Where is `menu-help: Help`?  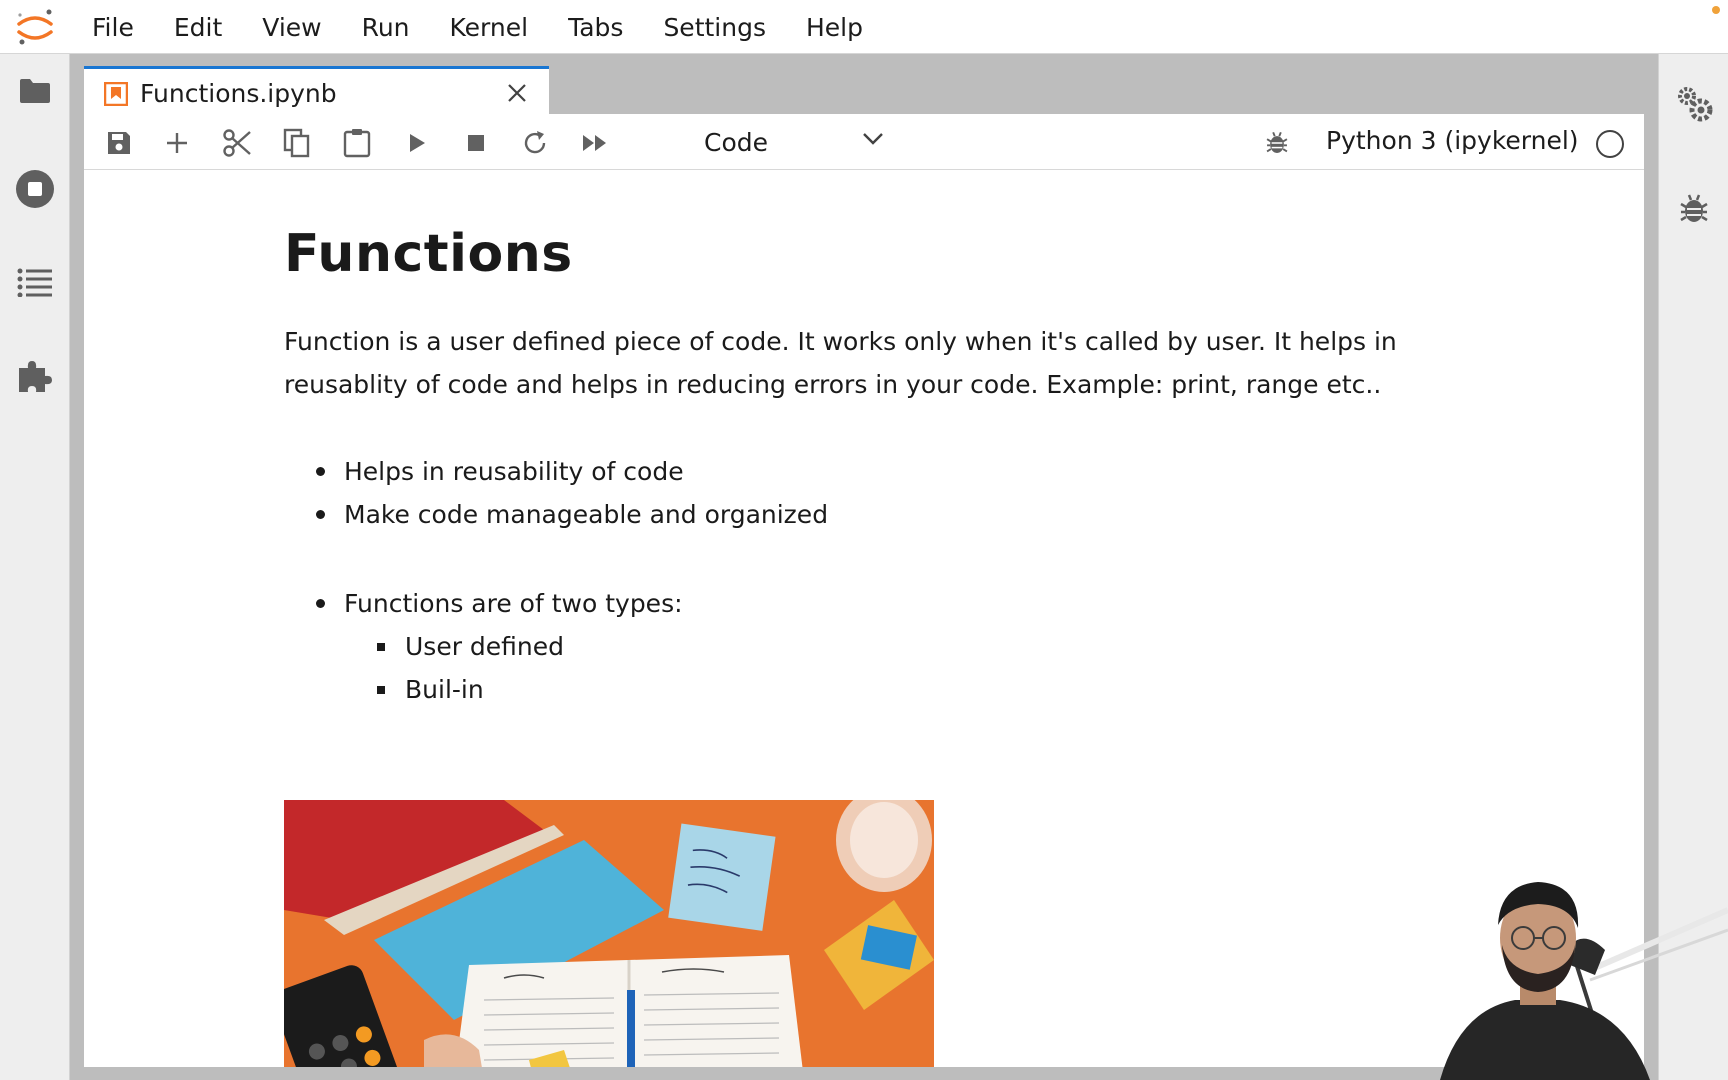 menu-help: Help is located at coordinates (834, 27).